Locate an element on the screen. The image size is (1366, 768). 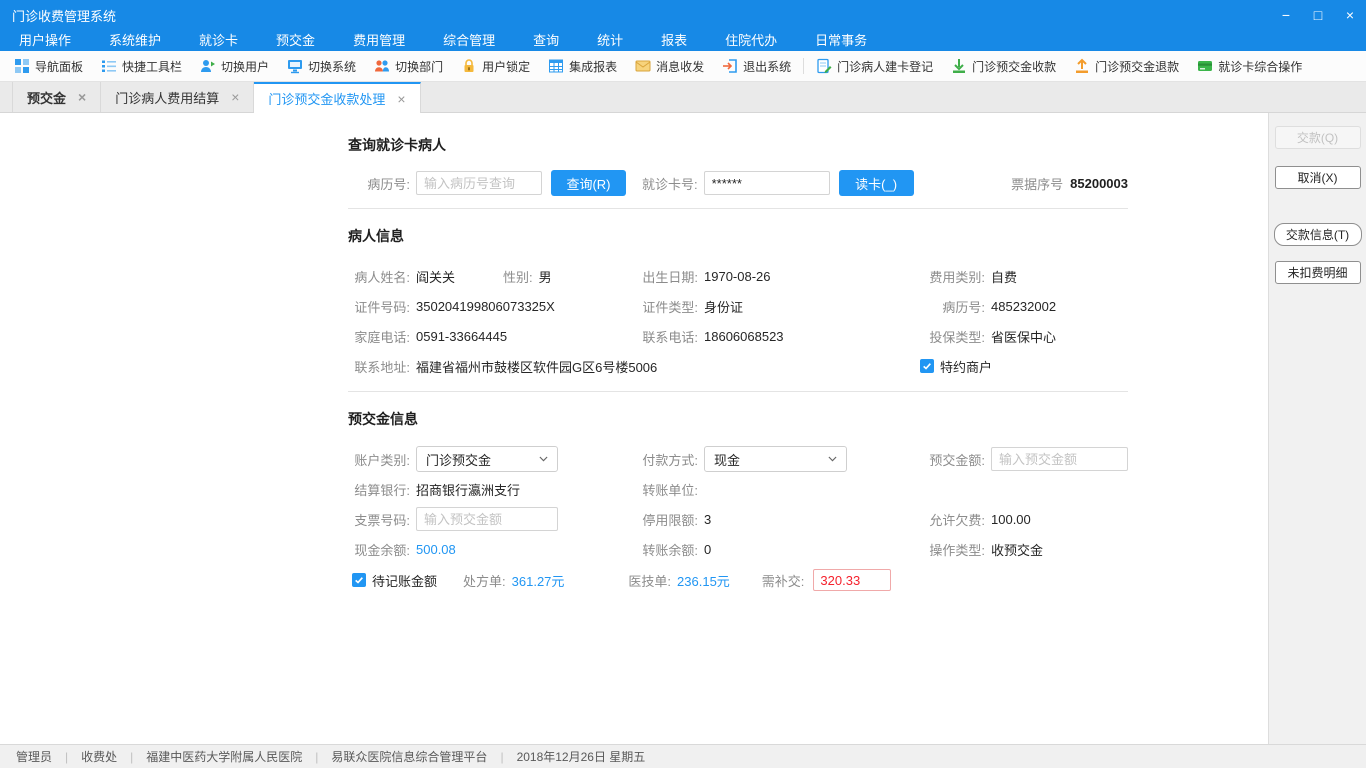
toolbar-item-messages: 消息收发 is located at coordinates (669, 66).